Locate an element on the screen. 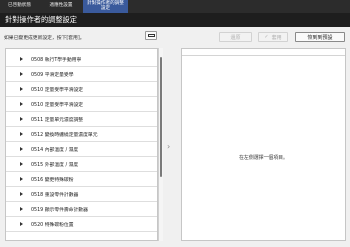  list-item: 0511 定量單元濃度調整 is located at coordinates (81, 119).